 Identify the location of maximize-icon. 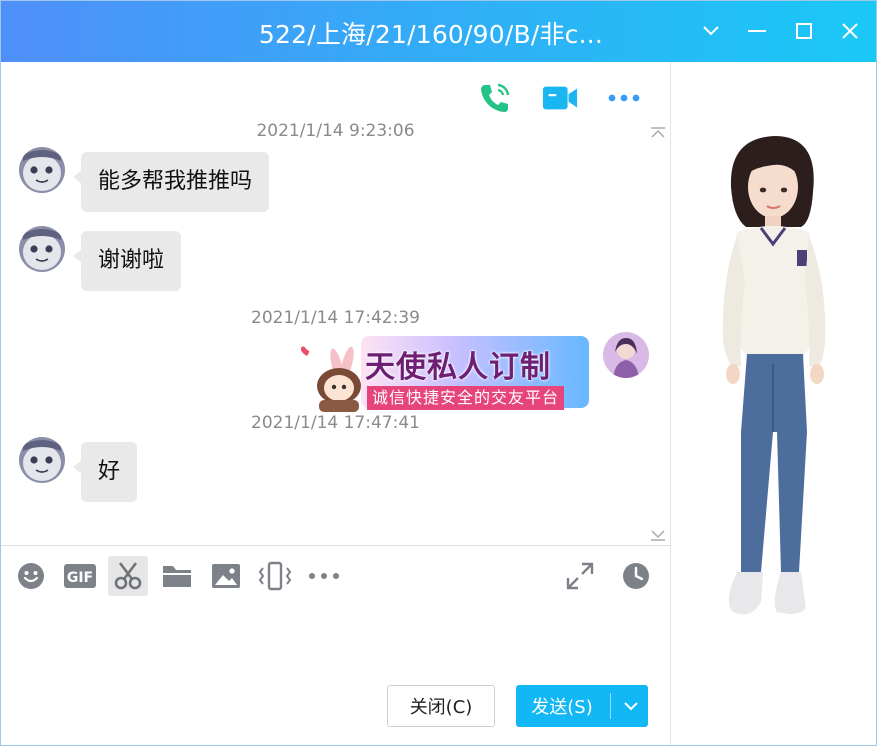
(804, 31).